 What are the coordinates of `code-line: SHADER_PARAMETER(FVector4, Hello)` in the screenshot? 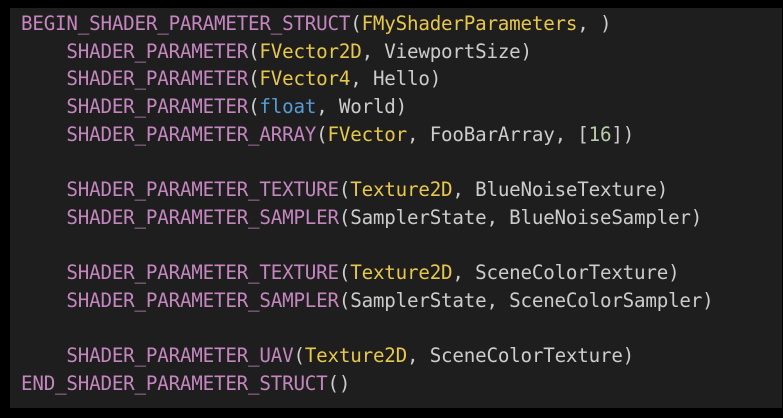 It's located at (367, 79).